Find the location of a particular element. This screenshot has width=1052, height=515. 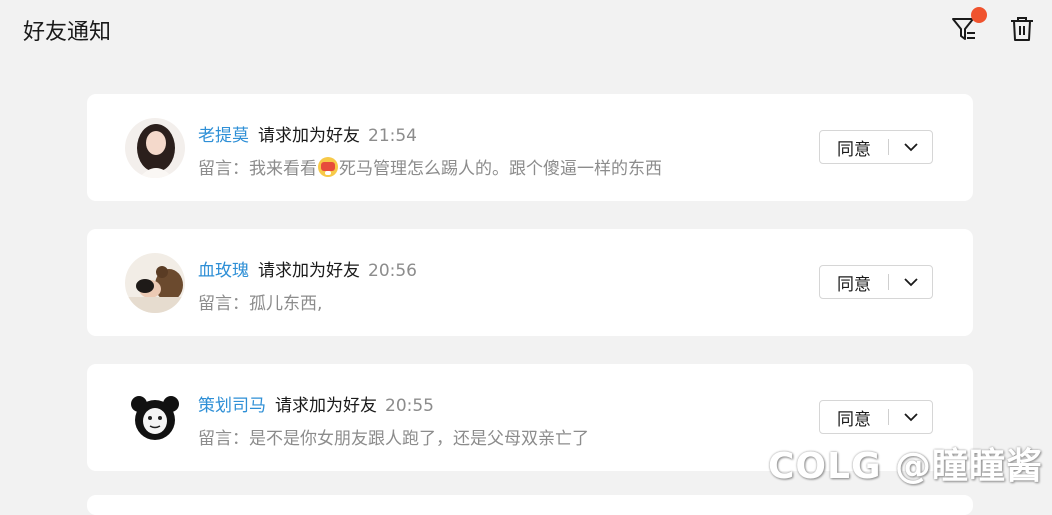

trash-icon is located at coordinates (1022, 29).